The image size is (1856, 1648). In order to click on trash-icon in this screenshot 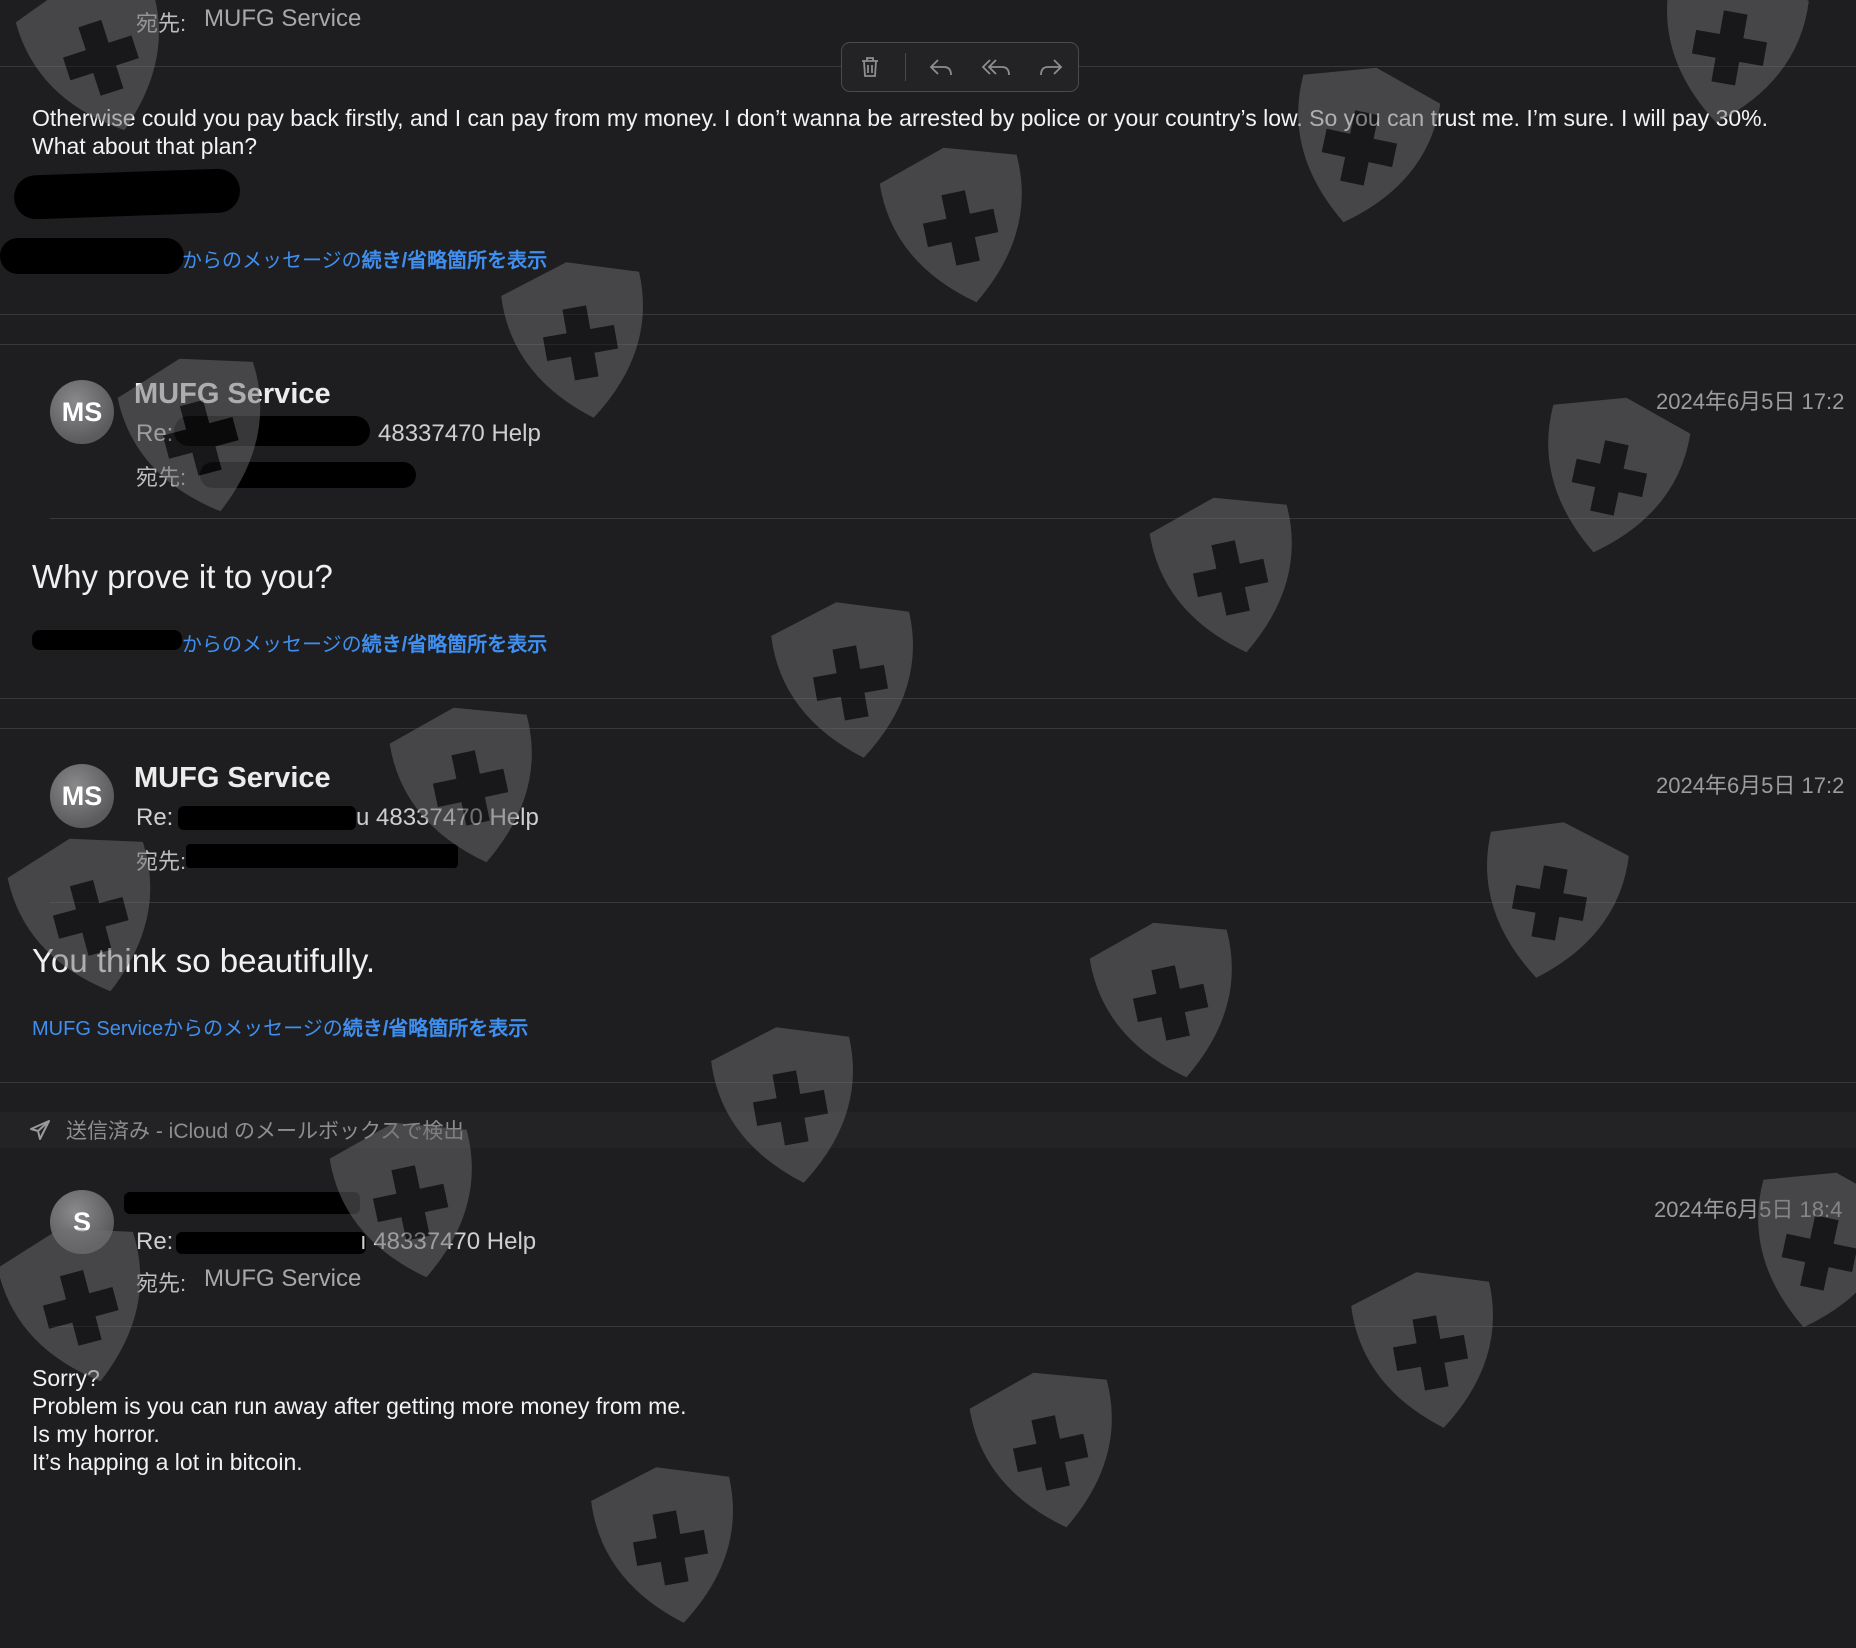, I will do `click(869, 67)`.